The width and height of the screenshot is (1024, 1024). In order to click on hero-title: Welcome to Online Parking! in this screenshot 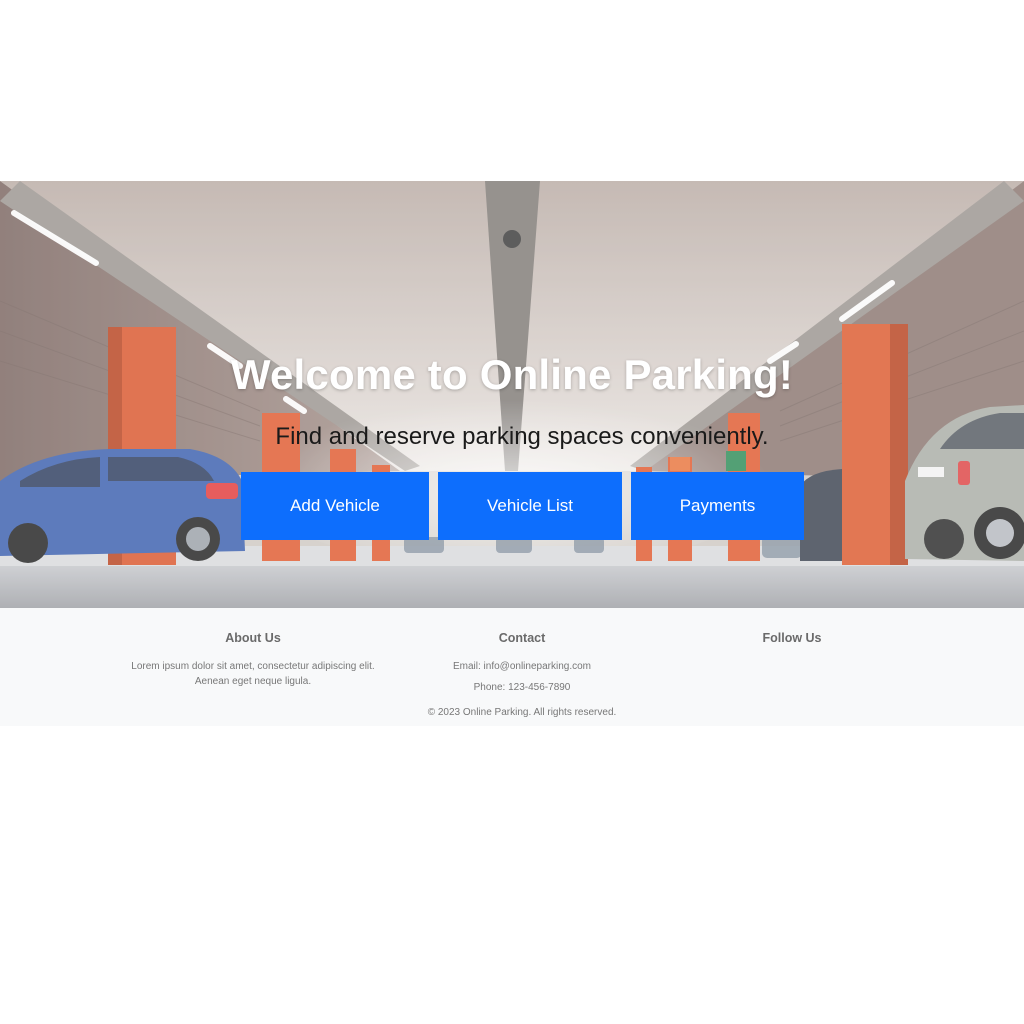, I will do `click(512, 374)`.